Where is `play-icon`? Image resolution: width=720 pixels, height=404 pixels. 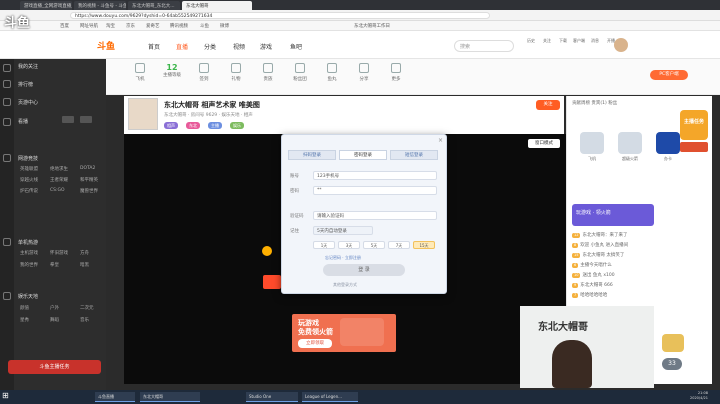 play-icon is located at coordinates (7, 122).